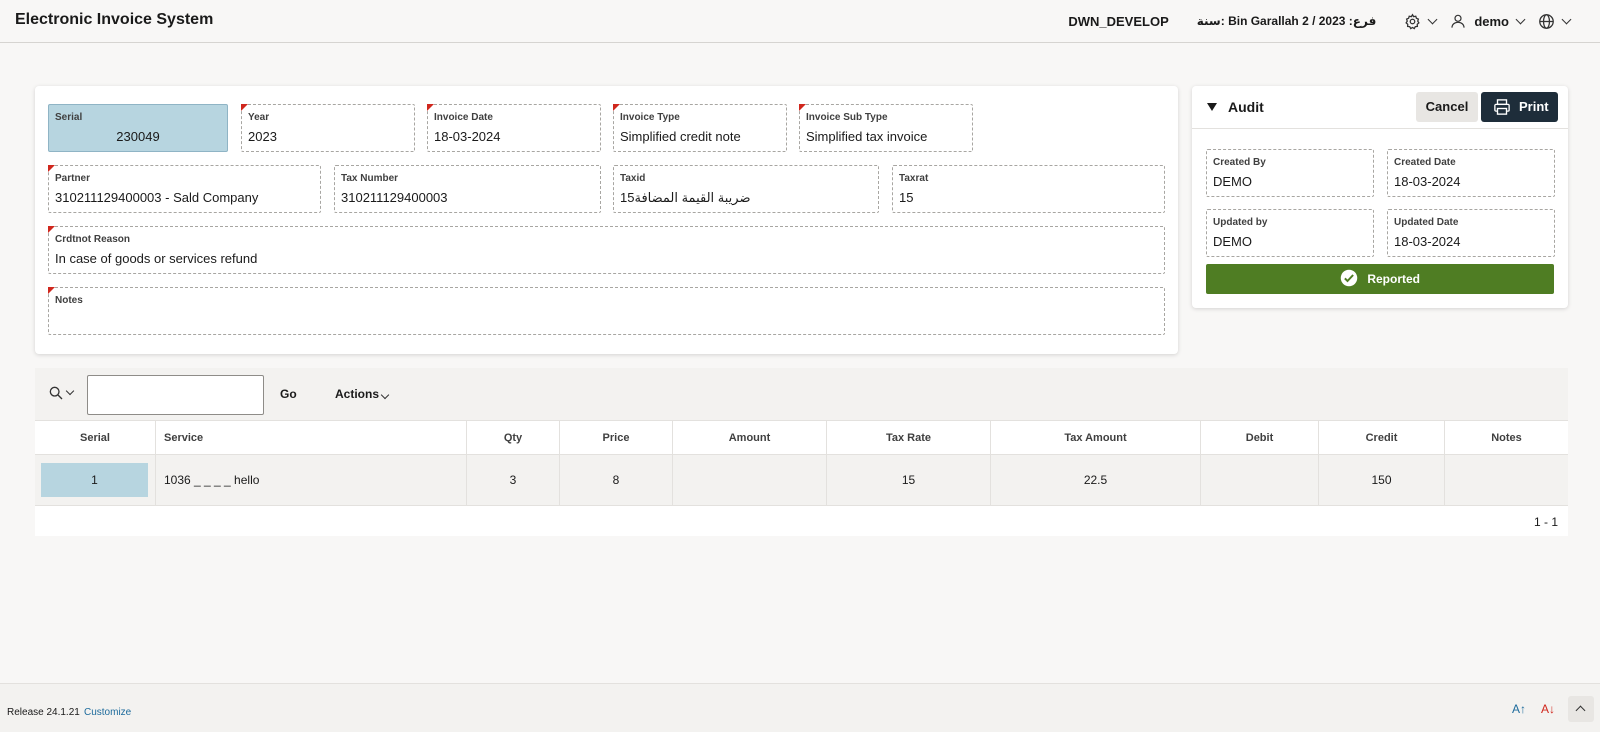 This screenshot has width=1600, height=732. I want to click on partner-field: Partner 310211129400003 - Sald Company, so click(184, 189).